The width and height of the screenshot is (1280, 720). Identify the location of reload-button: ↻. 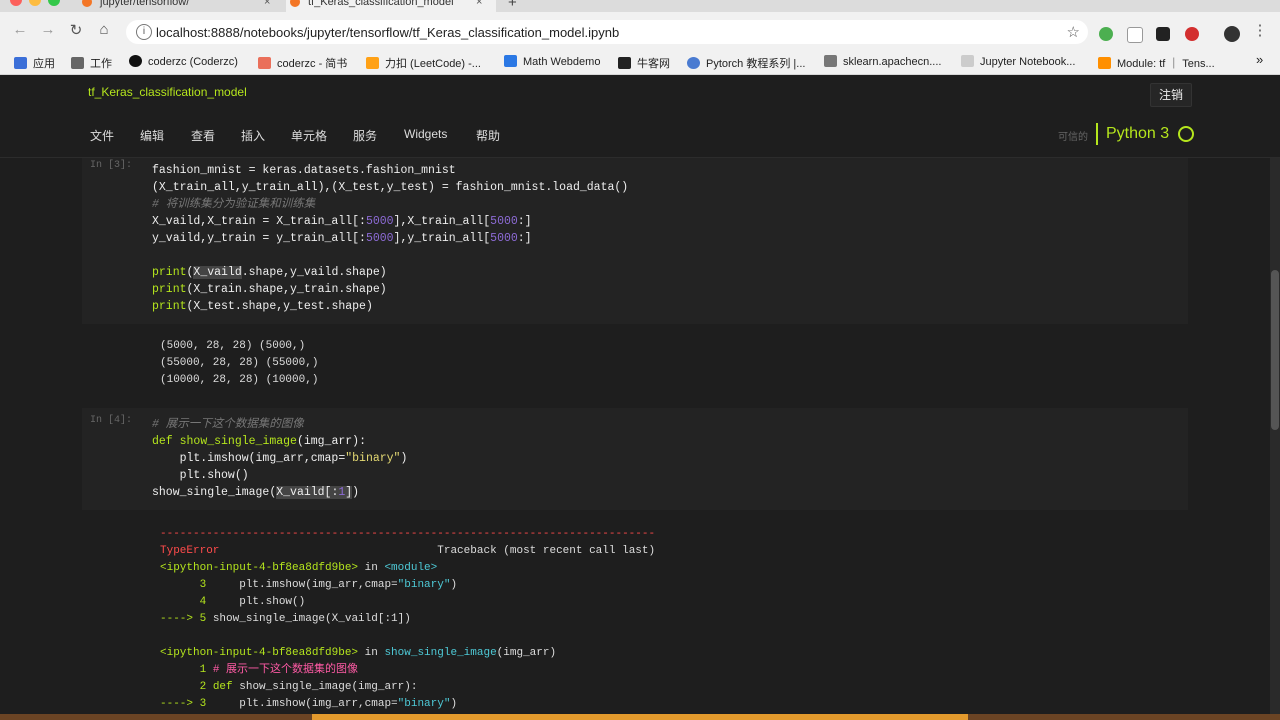
(76, 30).